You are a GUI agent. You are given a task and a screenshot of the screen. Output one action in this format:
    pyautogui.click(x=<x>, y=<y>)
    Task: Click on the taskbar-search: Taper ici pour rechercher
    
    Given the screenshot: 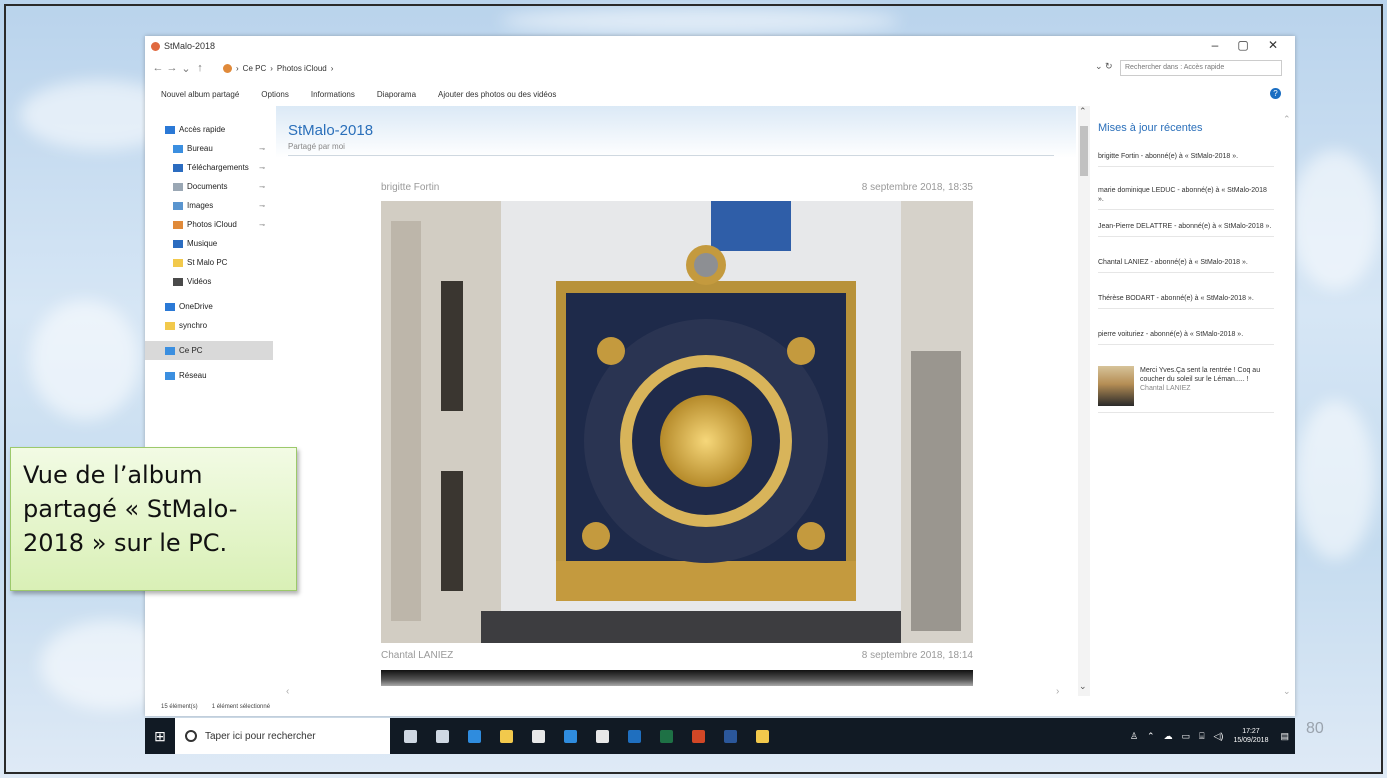 What is the action you would take?
    pyautogui.click(x=282, y=736)
    